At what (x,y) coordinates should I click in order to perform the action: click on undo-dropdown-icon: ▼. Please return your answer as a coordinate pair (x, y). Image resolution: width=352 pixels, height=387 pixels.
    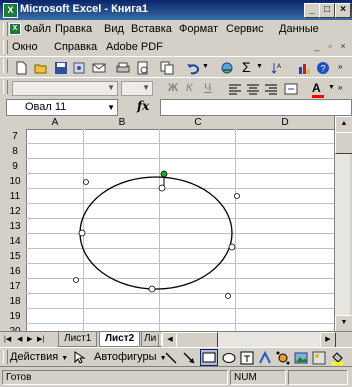
    Looking at the image, I should click on (205, 66).